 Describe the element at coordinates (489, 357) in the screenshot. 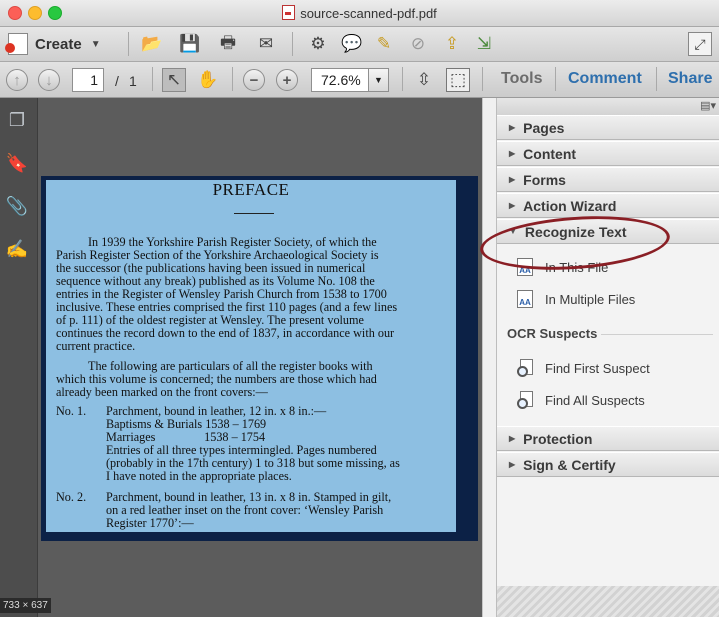

I see `vertical-scrollbar` at that location.